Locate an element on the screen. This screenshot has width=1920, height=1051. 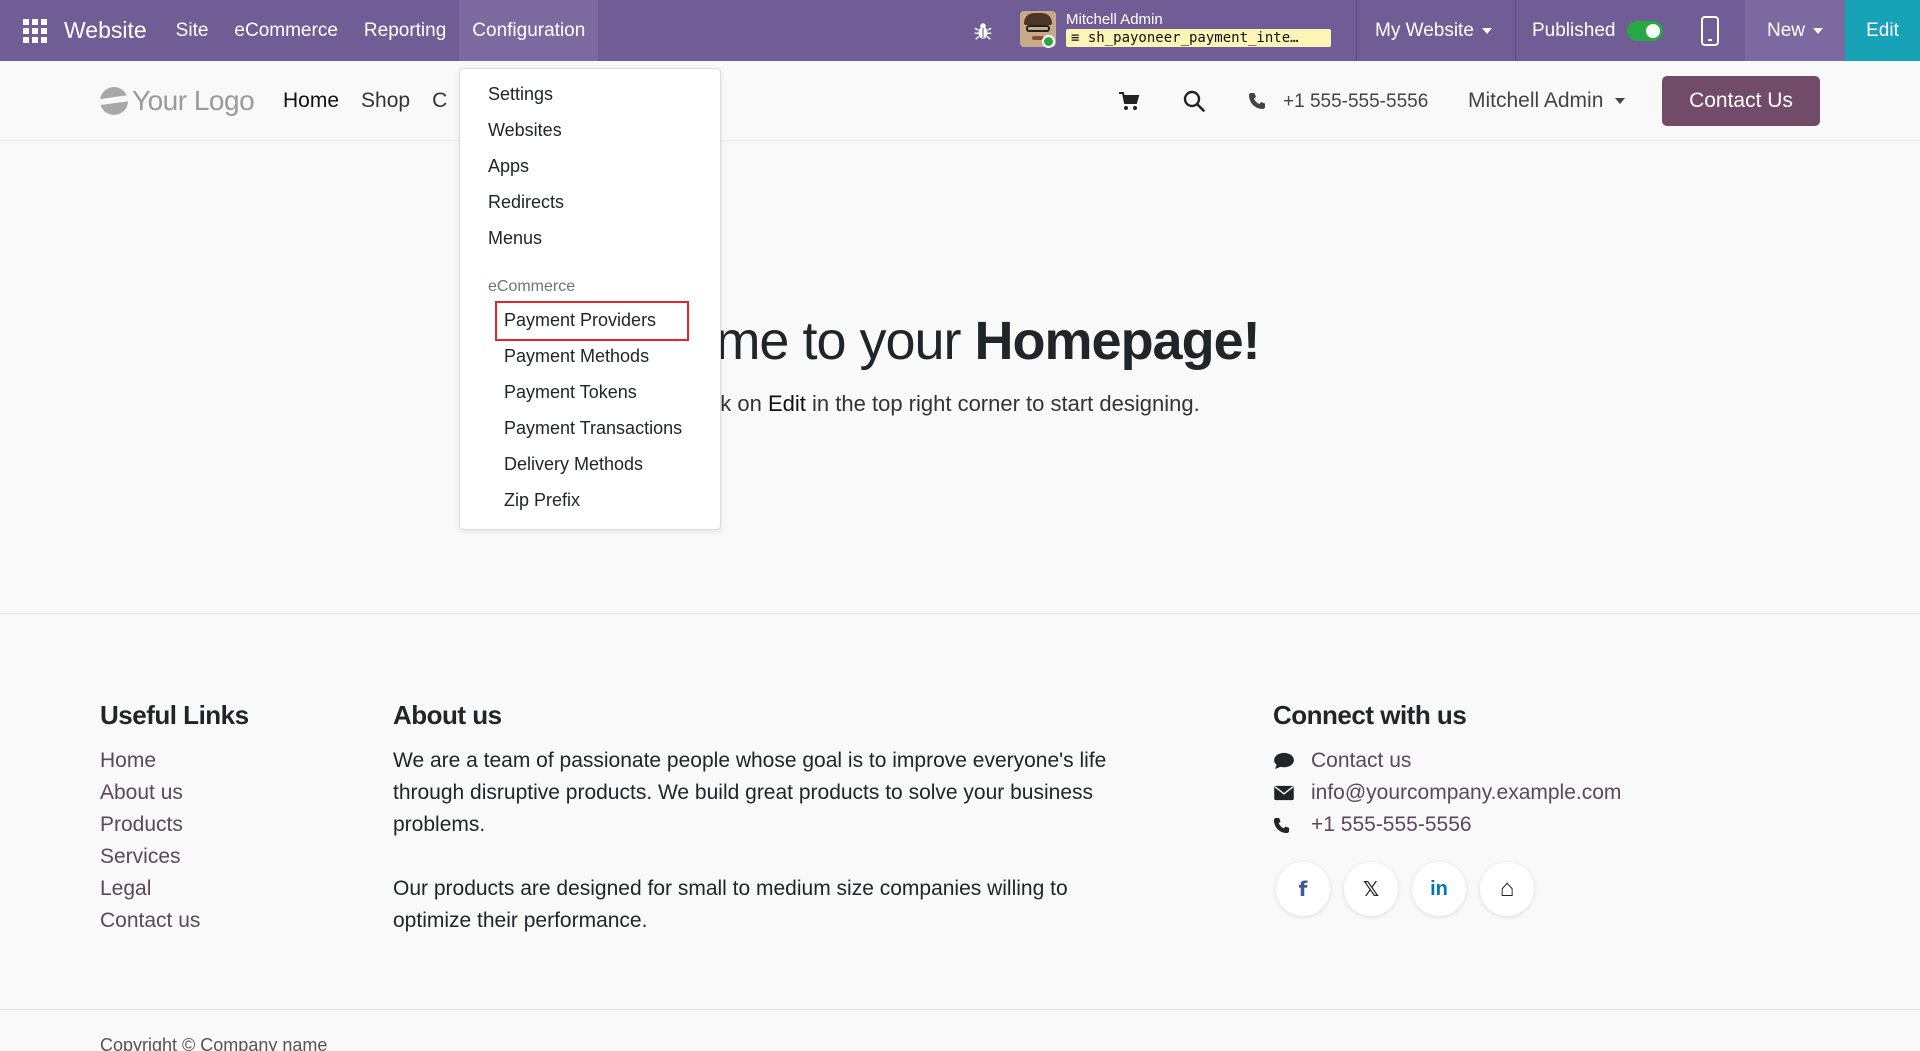
website-switcher-label: My Website is located at coordinates (1424, 30).